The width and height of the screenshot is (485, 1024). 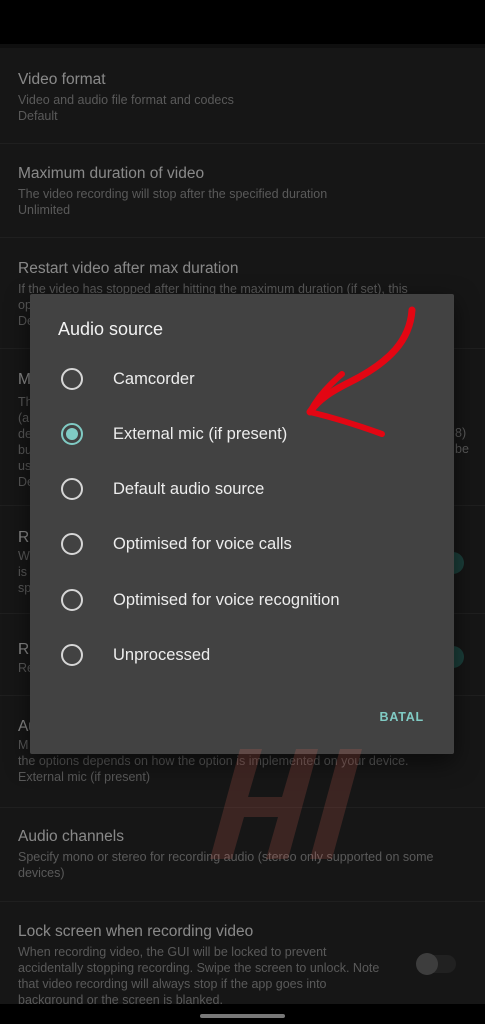 I want to click on option-voice-recognition: Optimised for voice recognition, so click(x=242, y=600).